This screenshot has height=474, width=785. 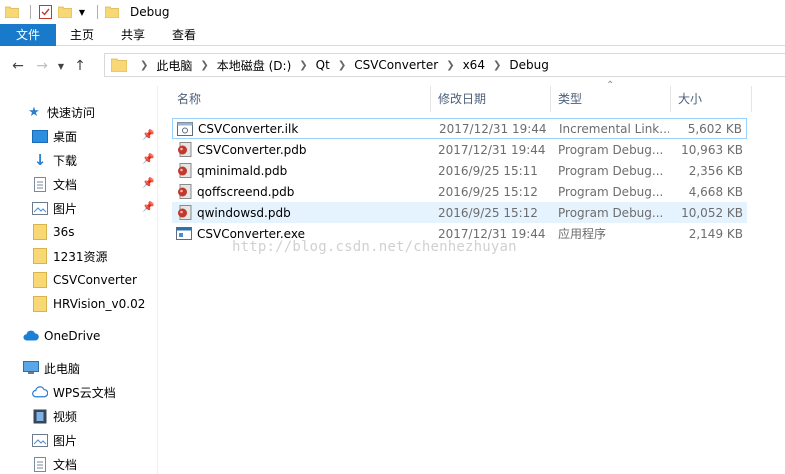 What do you see at coordinates (248, 128) in the screenshot?
I see `file-name: CSVConverter.ilk` at bounding box center [248, 128].